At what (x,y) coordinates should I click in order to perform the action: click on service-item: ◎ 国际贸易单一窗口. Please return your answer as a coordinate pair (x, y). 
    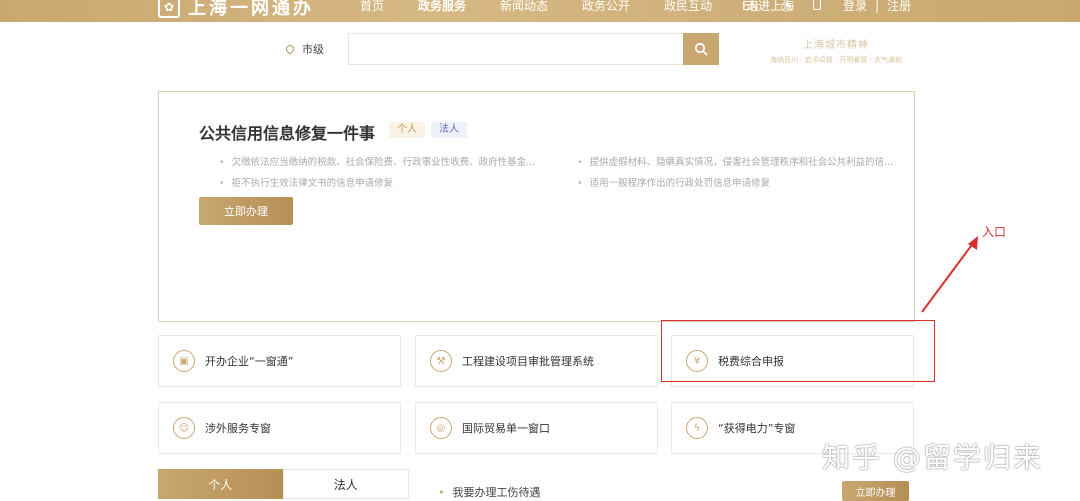
    Looking at the image, I should click on (536, 428).